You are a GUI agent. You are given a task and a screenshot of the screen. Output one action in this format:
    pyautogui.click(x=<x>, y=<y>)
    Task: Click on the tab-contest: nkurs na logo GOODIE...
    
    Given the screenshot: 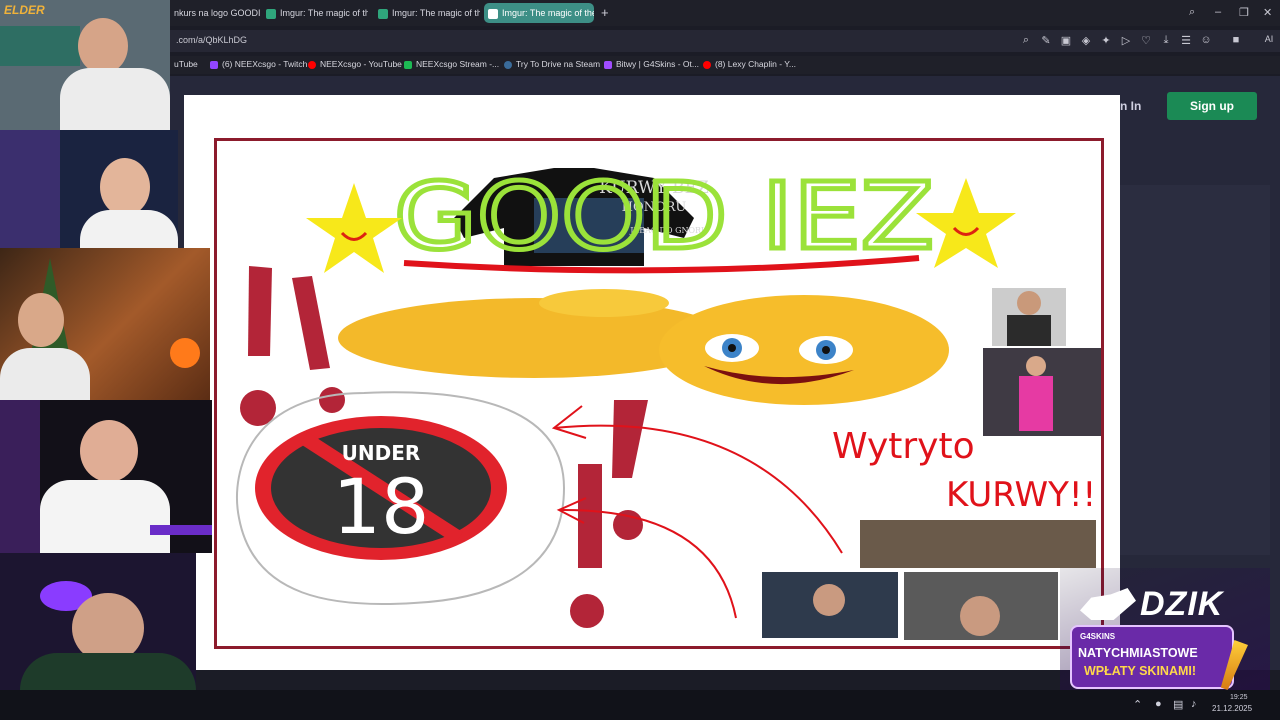 What is the action you would take?
    pyautogui.click(x=215, y=13)
    